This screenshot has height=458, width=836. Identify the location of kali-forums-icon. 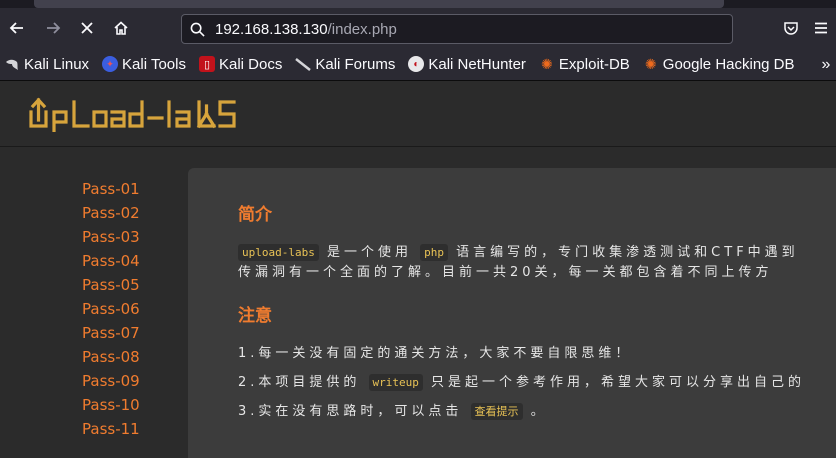
(303, 64).